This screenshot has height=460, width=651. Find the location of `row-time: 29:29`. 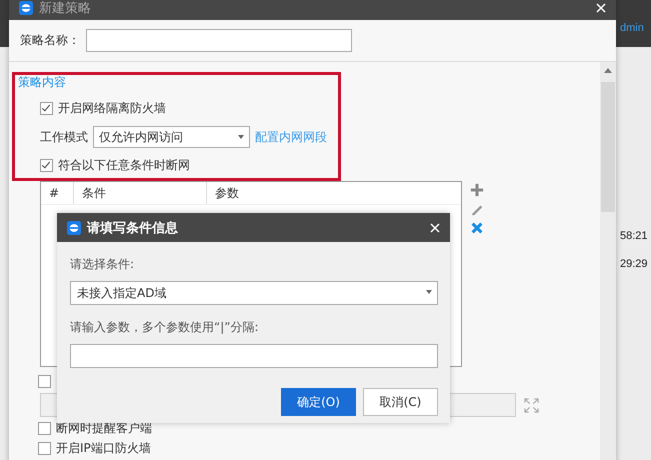

row-time: 29:29 is located at coordinates (634, 264).